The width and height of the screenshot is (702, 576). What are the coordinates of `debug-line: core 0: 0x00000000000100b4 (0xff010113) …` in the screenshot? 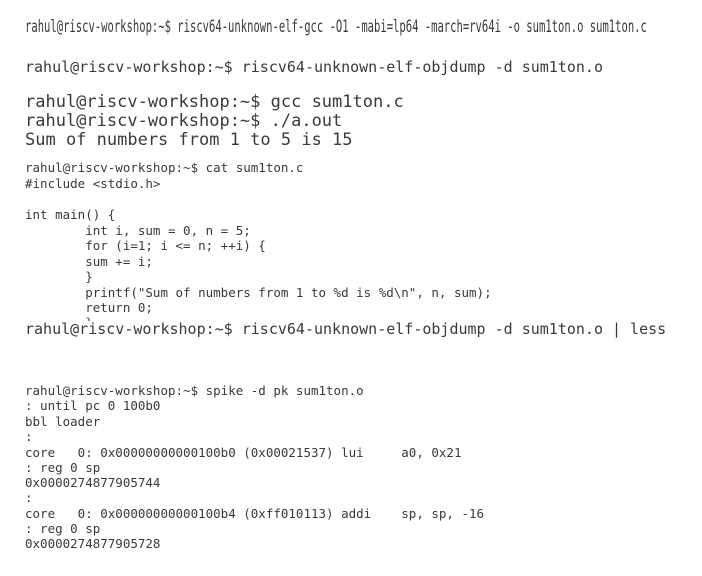 It's located at (255, 513).